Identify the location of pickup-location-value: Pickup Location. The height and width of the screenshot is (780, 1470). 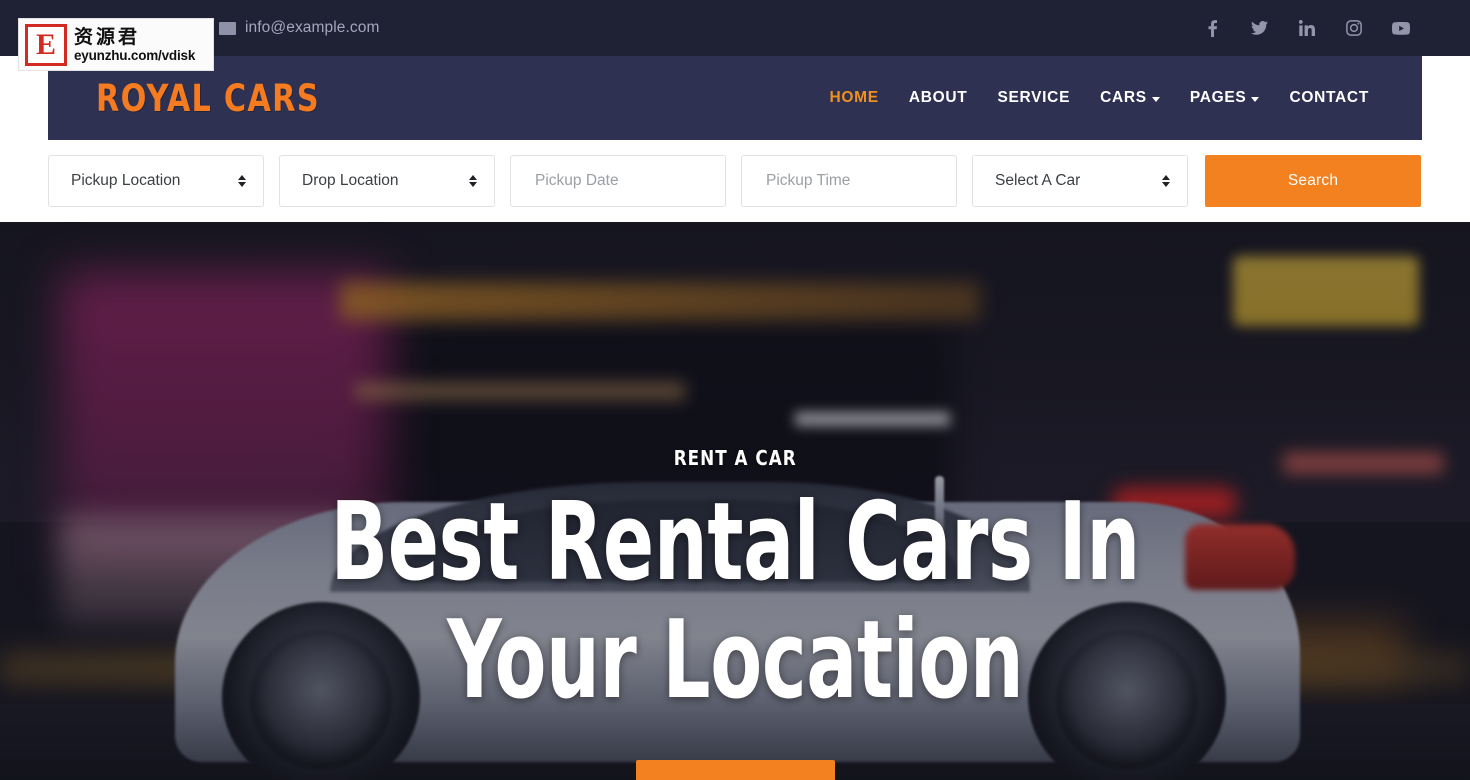
(126, 180).